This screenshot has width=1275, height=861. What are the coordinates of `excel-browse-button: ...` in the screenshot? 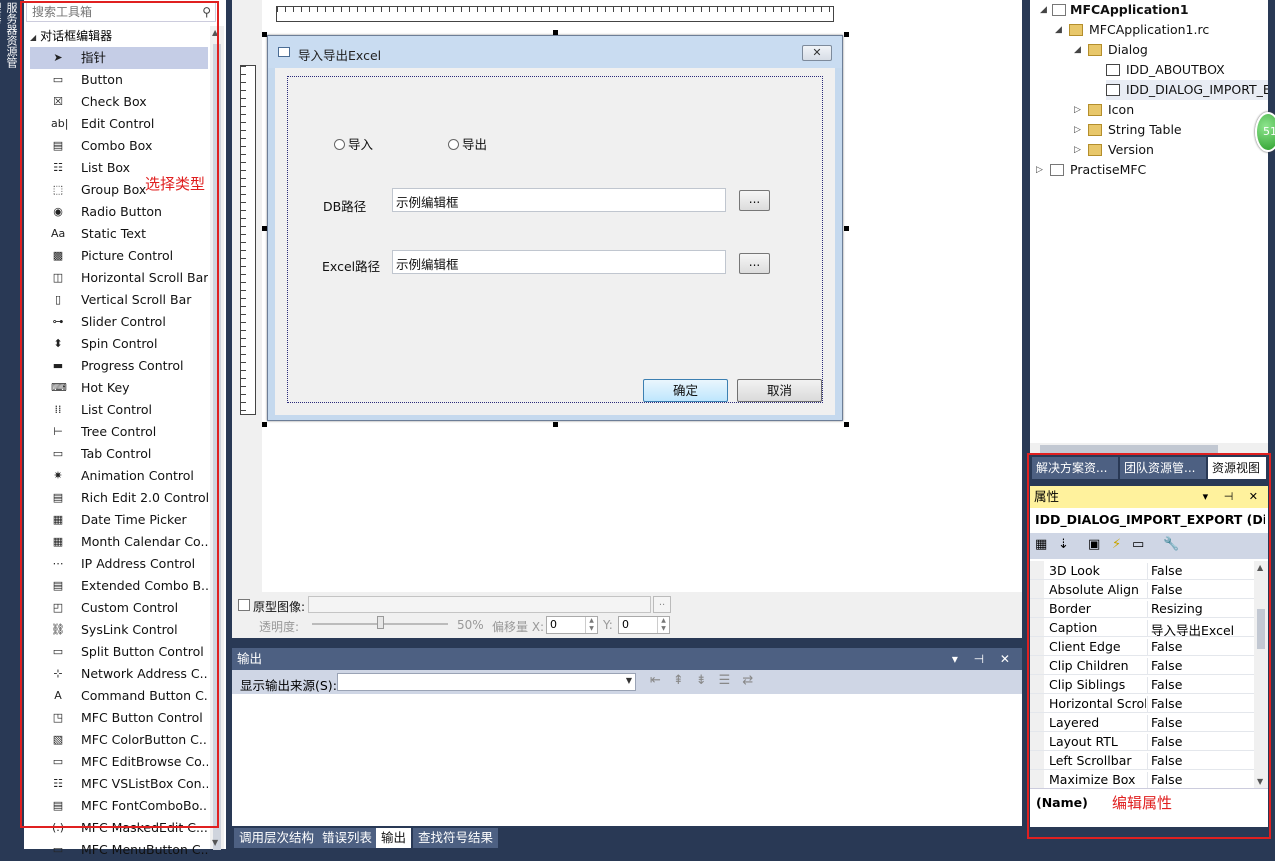 It's located at (754, 263).